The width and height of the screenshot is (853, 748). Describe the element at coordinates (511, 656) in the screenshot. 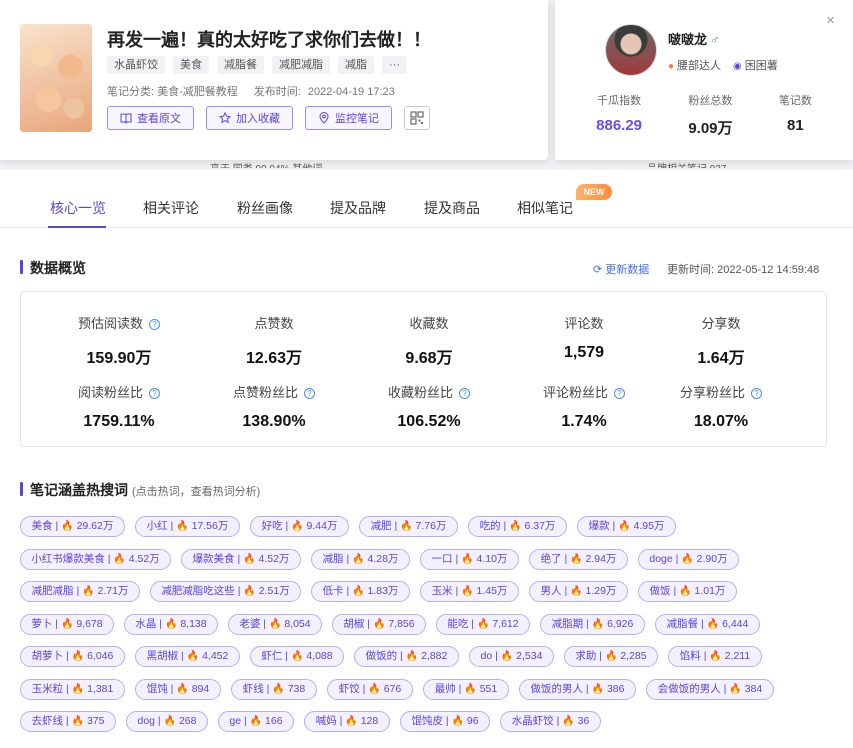

I see `keyword-chip: do | 🔥 2,534` at that location.